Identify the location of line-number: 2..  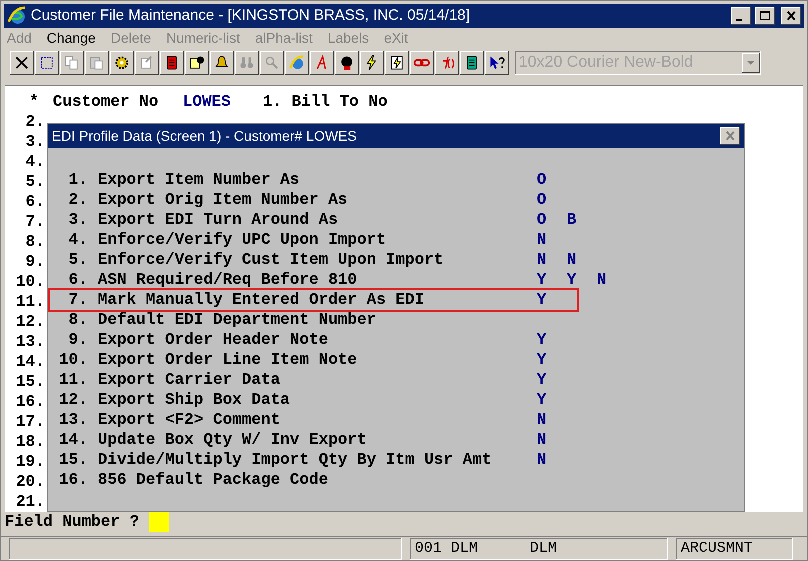
(34, 122).